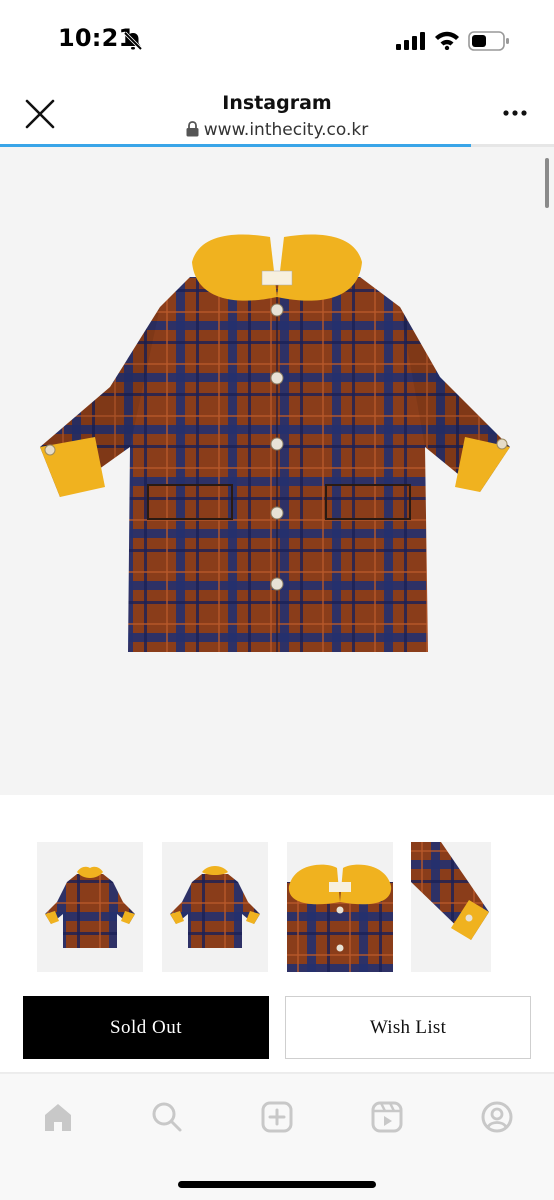 Image resolution: width=554 pixels, height=1200 pixels. I want to click on thumbnail-coat-collar, so click(340, 907).